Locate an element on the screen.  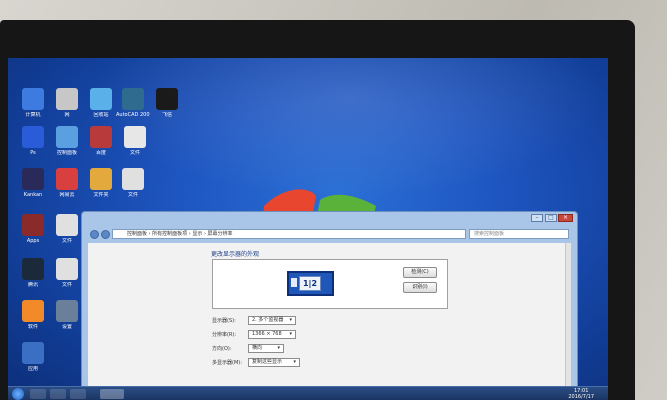
folder-icon is located at coordinates (101, 179).